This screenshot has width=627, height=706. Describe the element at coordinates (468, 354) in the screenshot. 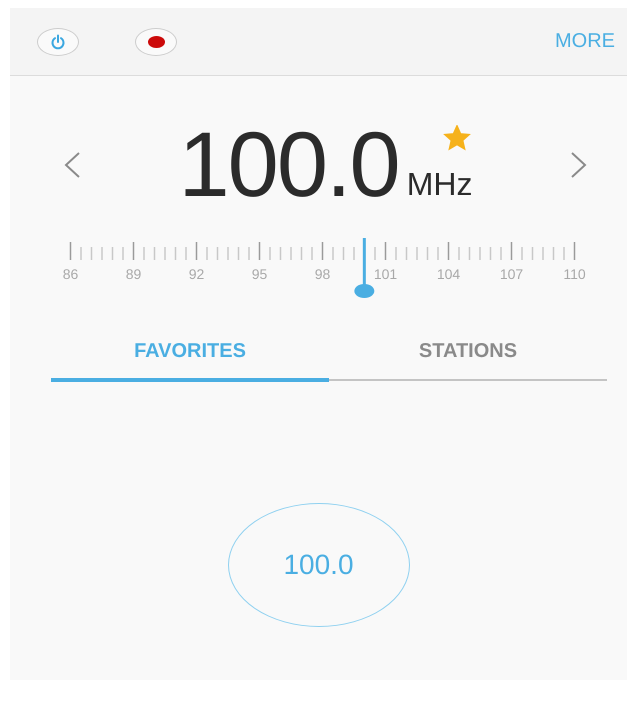

I see `tab: STATIONS` at that location.